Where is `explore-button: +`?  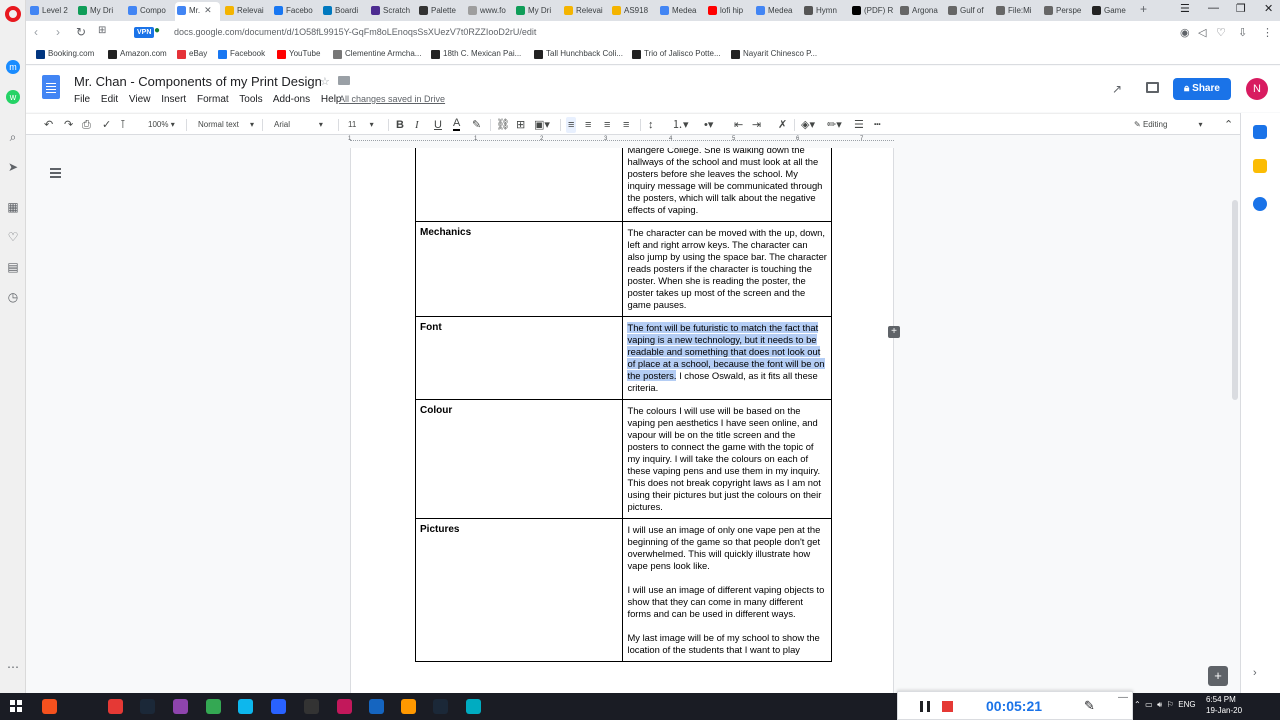 explore-button: + is located at coordinates (1218, 676).